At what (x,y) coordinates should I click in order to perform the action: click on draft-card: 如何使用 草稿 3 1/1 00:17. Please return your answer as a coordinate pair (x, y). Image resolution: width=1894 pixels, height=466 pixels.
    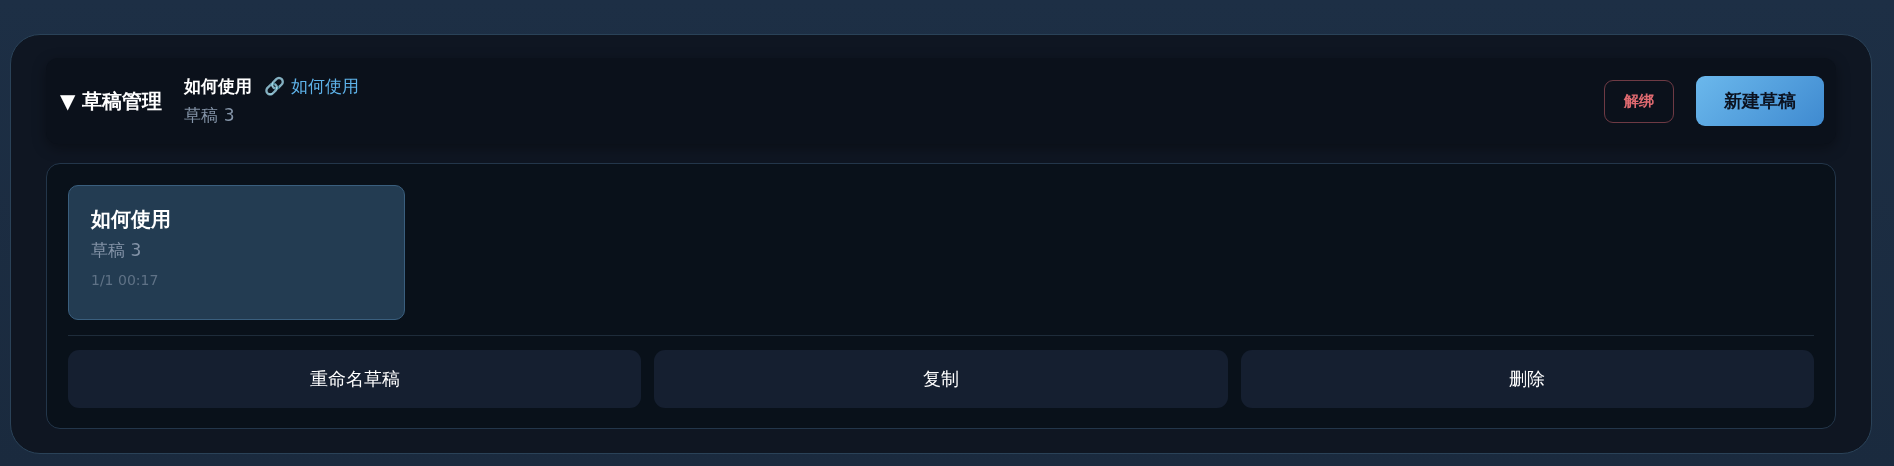
    Looking at the image, I should click on (236, 252).